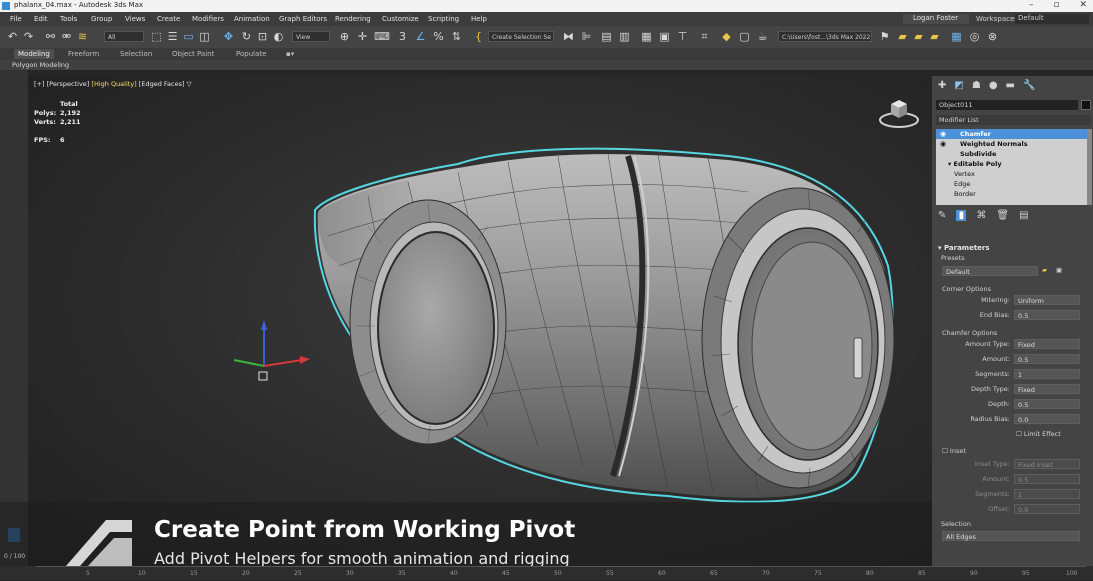 This screenshot has height=581, width=1093. What do you see at coordinates (311, 36) in the screenshot?
I see `reference-coordinate-dropdown: View` at bounding box center [311, 36].